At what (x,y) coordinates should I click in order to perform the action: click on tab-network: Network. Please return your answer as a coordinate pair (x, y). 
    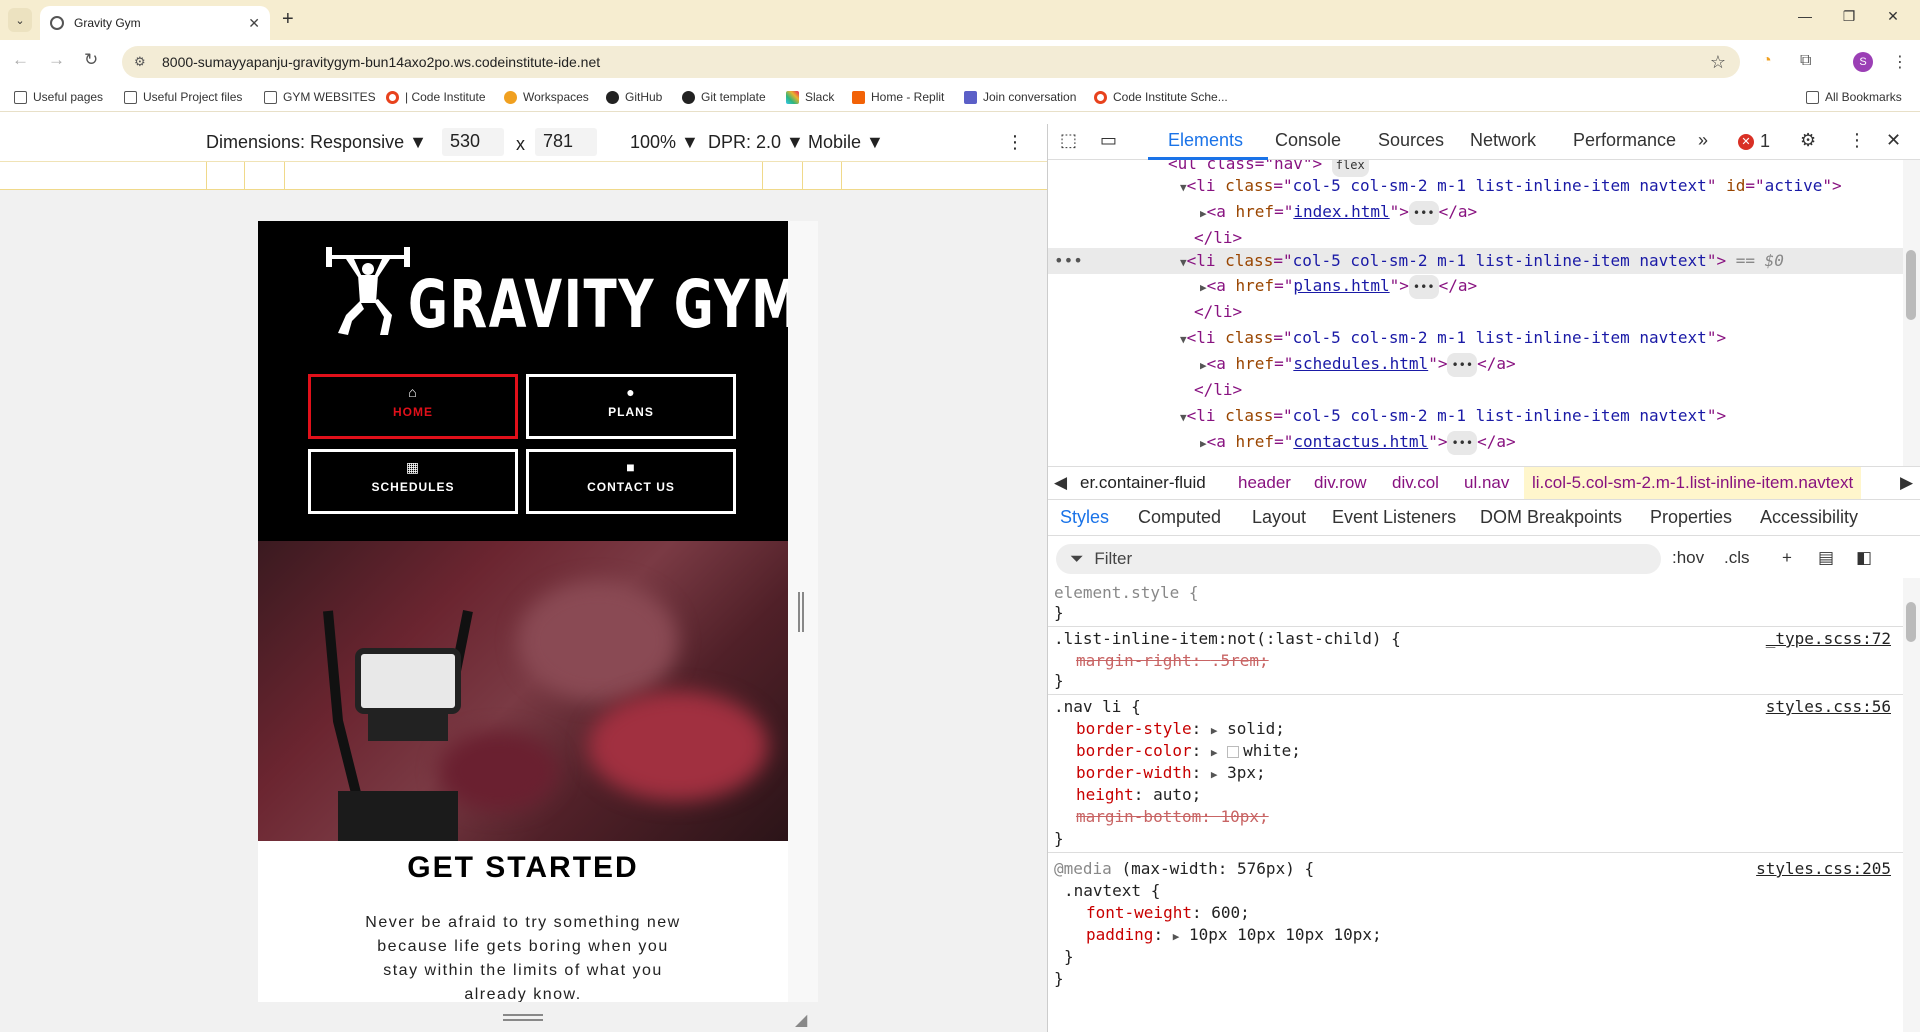
    Looking at the image, I should click on (1503, 140).